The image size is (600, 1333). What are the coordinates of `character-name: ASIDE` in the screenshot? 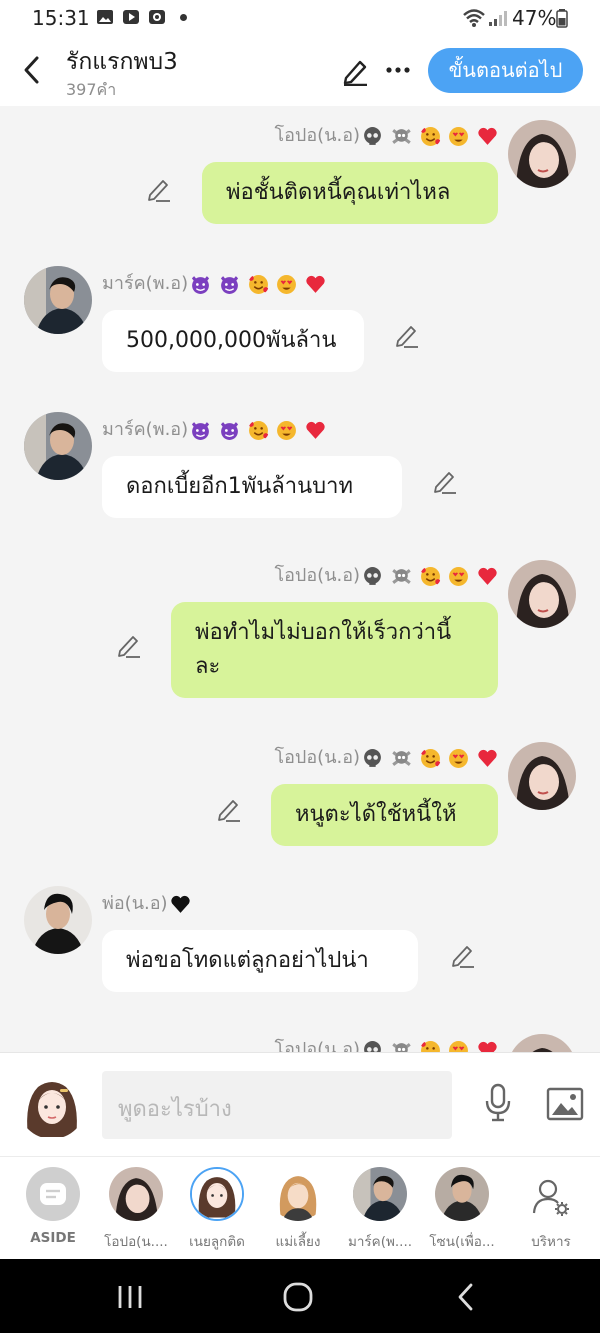 It's located at (53, 1238).